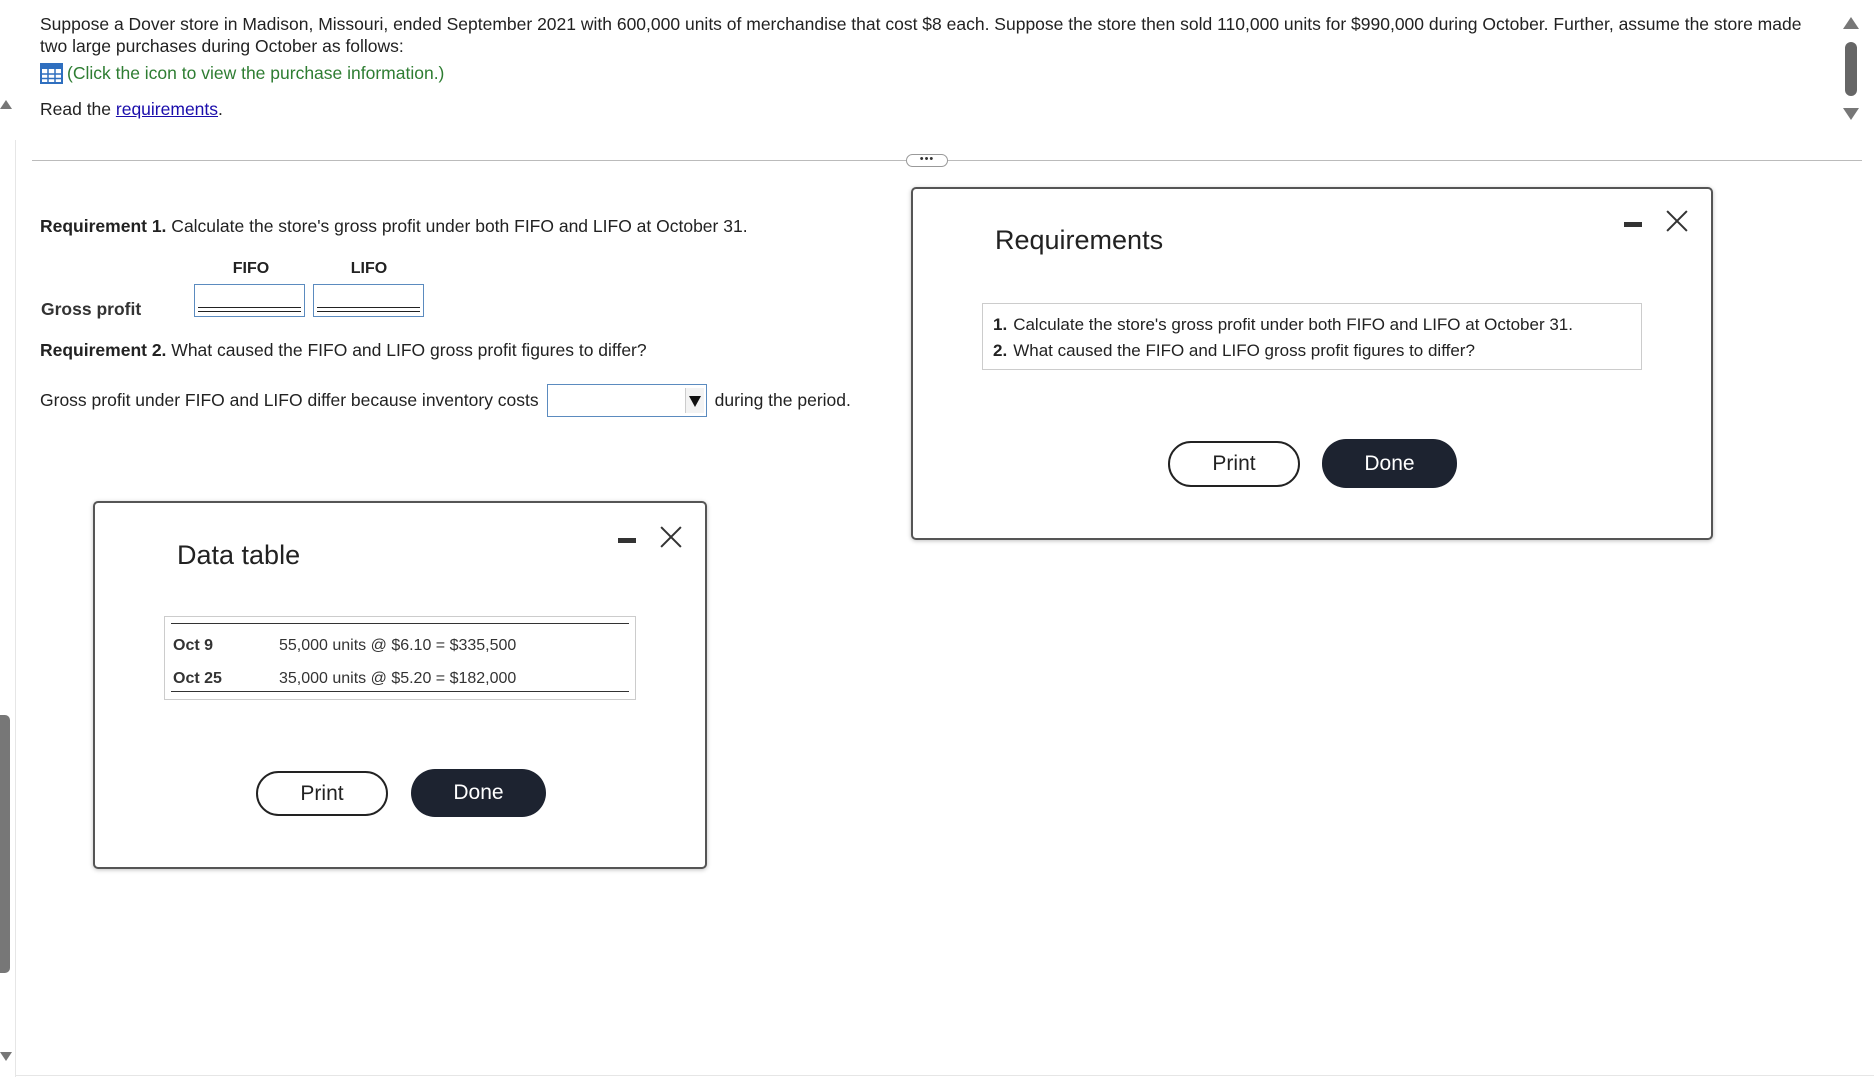 This screenshot has height=1077, width=1874. Describe the element at coordinates (1079, 240) in the screenshot. I see `requirements-title: Requirements` at that location.